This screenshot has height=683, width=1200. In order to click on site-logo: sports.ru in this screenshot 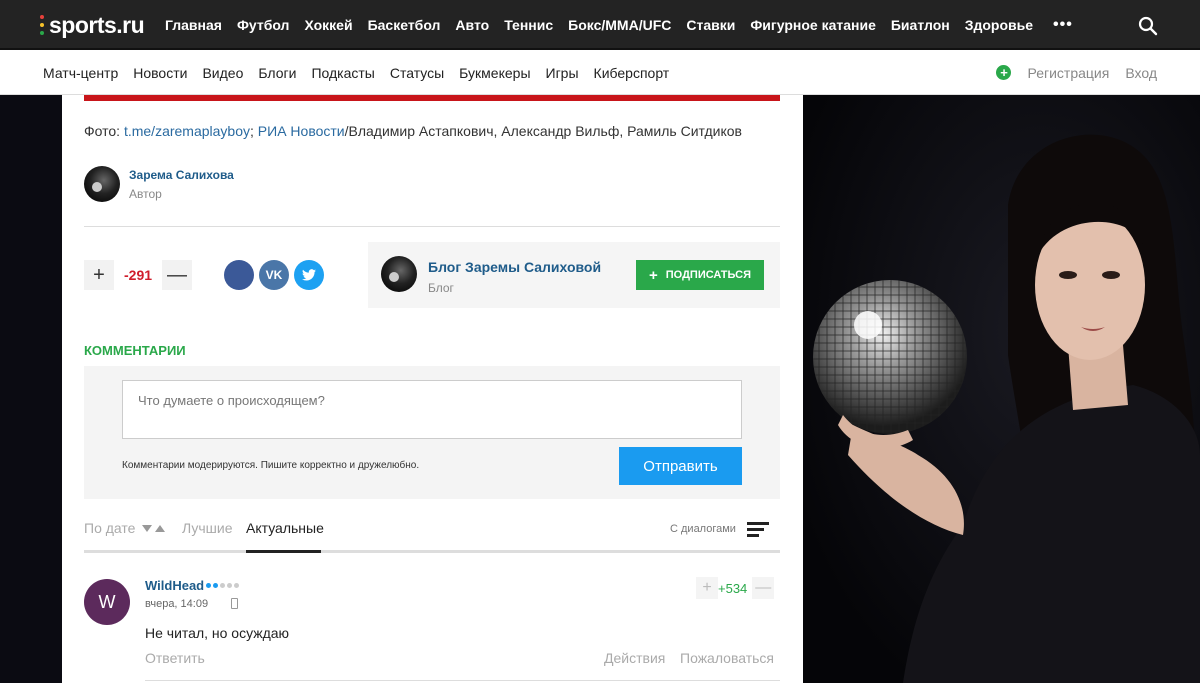, I will do `click(92, 24)`.